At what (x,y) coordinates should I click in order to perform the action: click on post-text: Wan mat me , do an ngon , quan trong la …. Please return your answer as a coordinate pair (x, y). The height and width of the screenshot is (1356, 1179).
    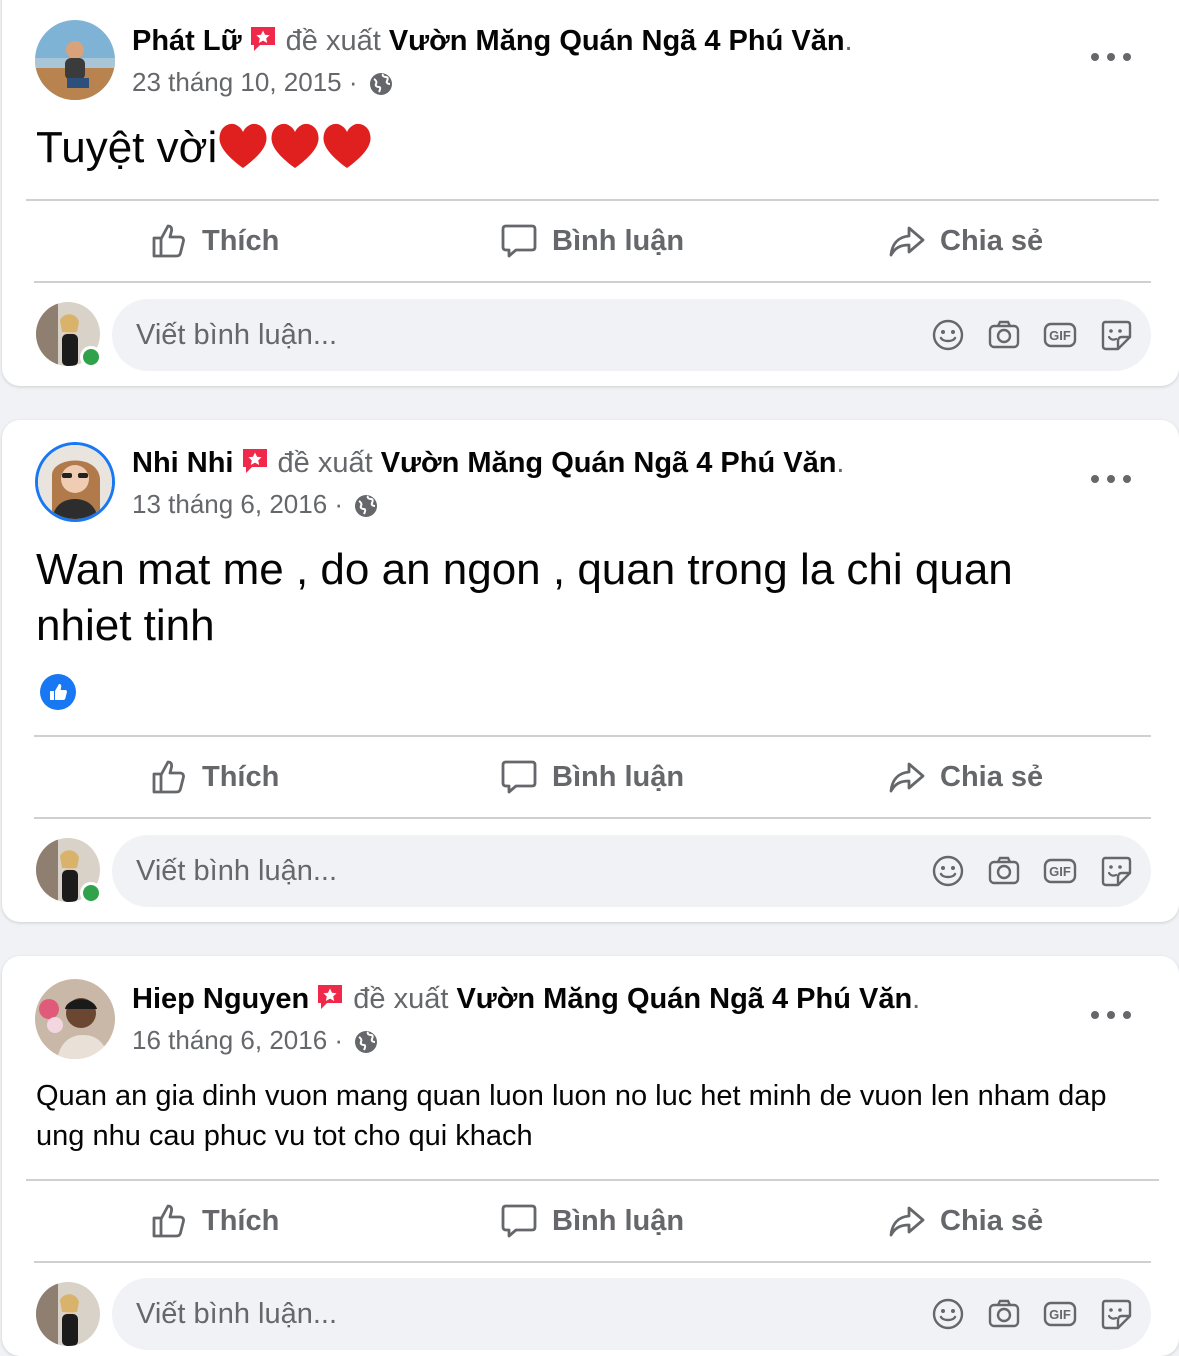
    Looking at the image, I should click on (524, 597).